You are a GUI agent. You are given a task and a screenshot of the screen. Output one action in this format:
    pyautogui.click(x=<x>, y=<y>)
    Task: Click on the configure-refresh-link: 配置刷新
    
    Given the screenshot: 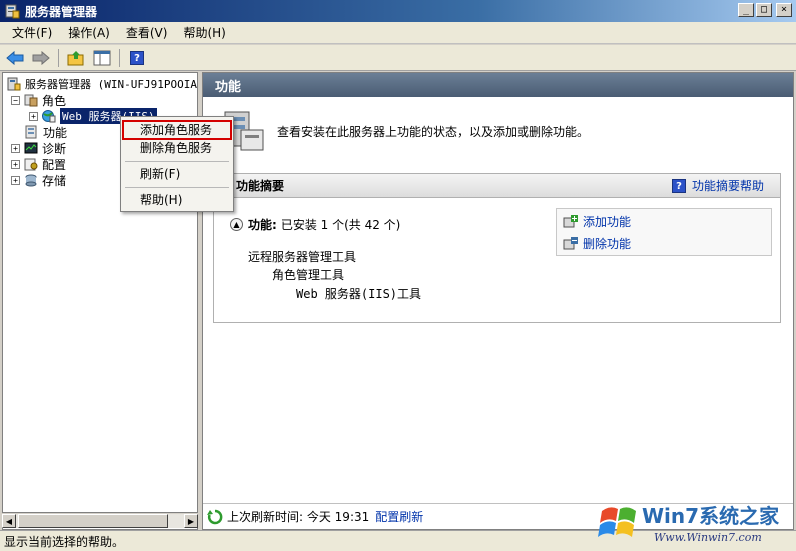 What is the action you would take?
    pyautogui.click(x=399, y=516)
    